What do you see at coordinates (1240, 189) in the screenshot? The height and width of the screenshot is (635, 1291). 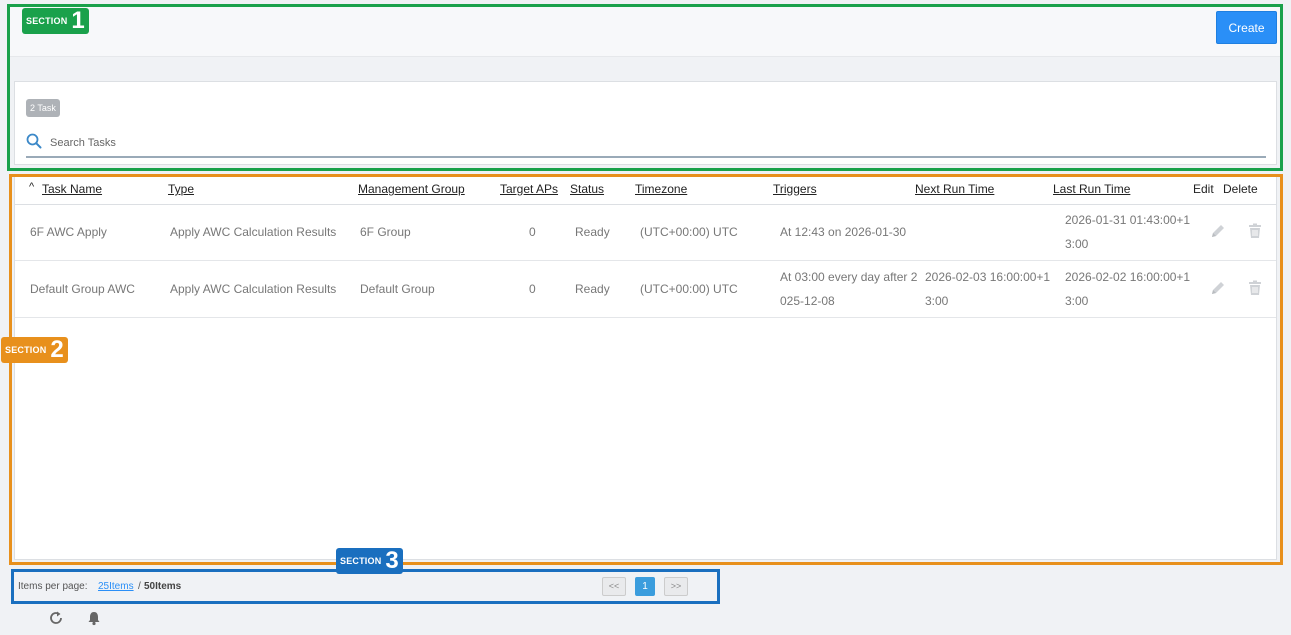 I see `column-header-delete: Delete` at bounding box center [1240, 189].